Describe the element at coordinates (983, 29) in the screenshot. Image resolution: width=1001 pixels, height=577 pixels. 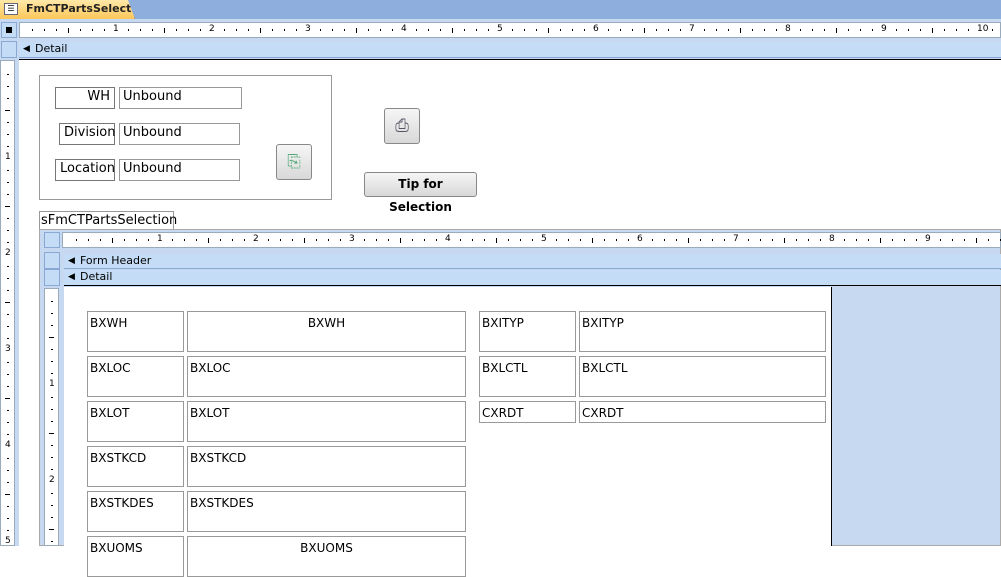
I see `ruler-number: 10` at that location.